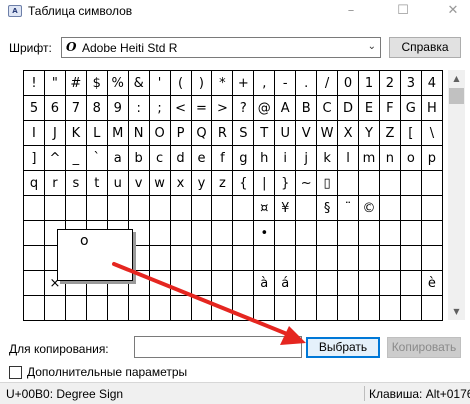 This screenshot has height=404, width=470. What do you see at coordinates (138, 133) in the screenshot?
I see `character-cell: N` at bounding box center [138, 133].